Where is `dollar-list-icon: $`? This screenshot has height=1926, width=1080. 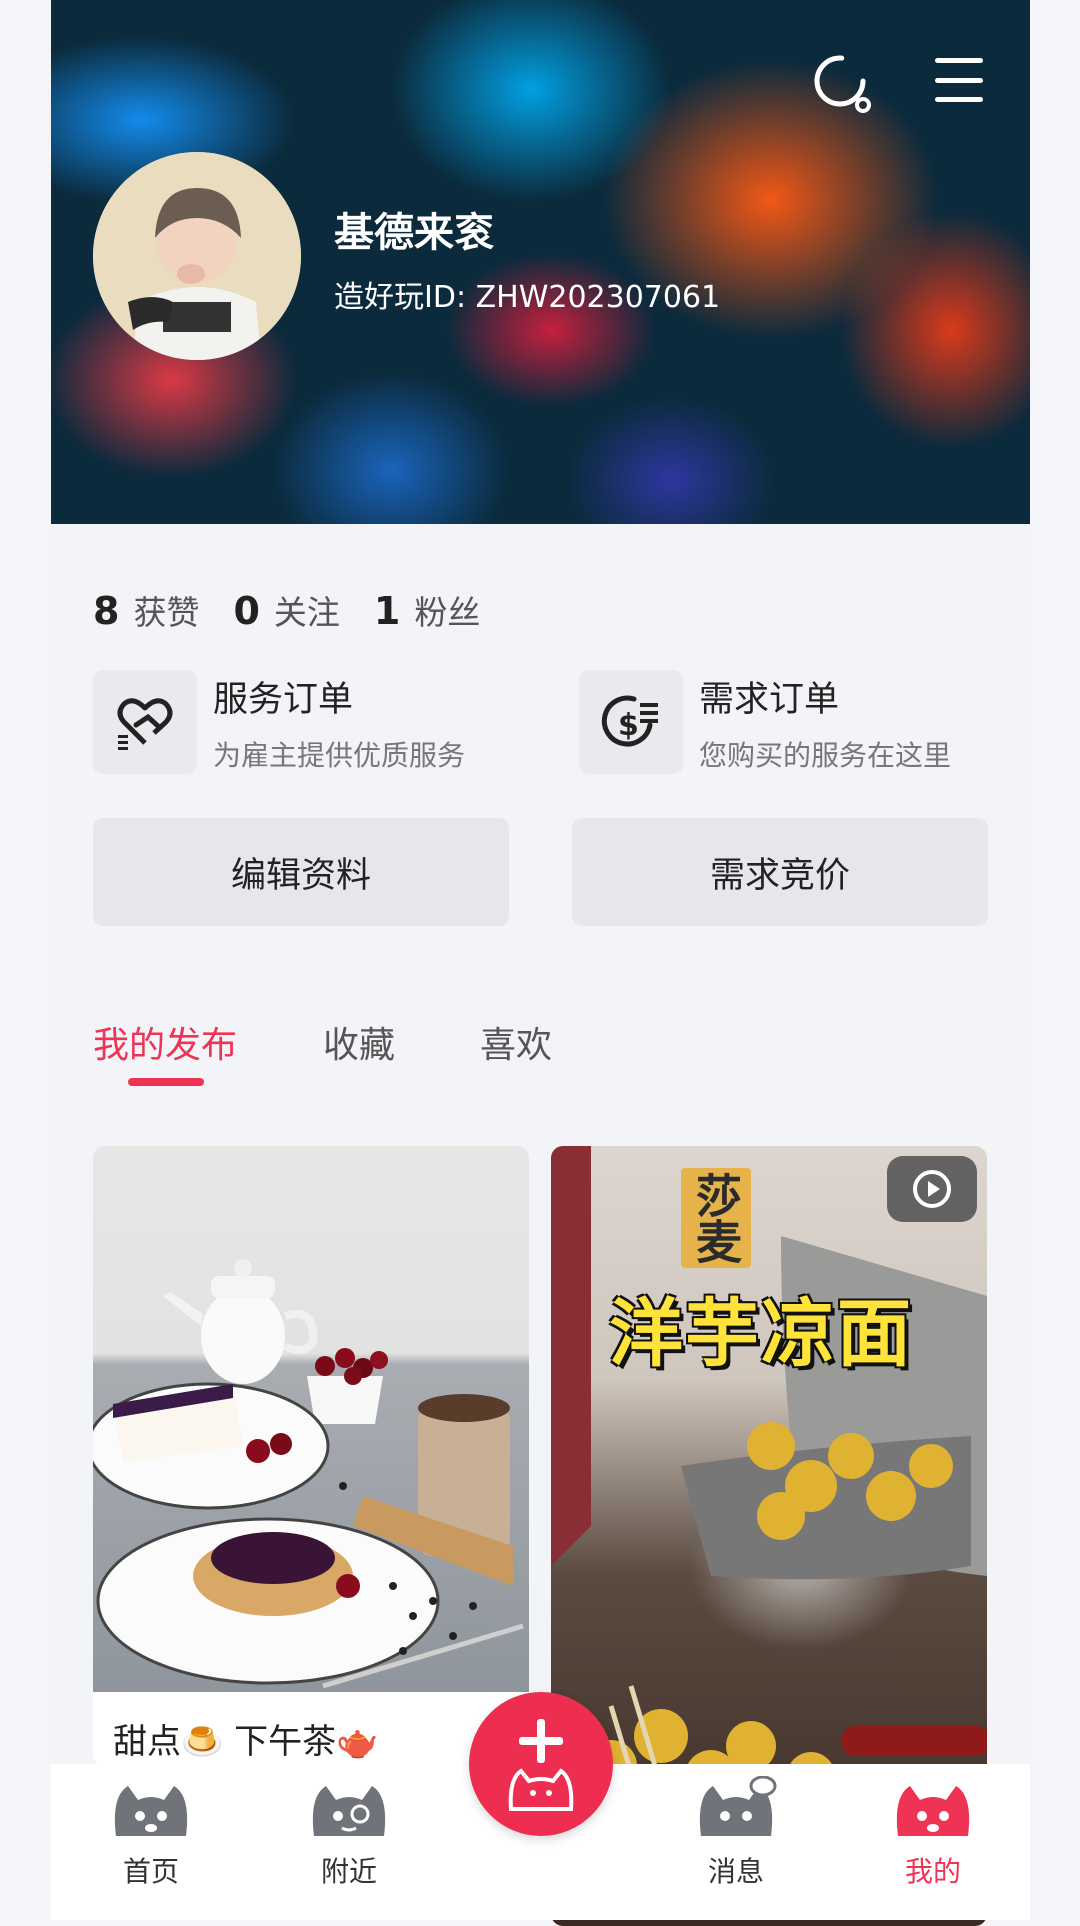
dollar-list-icon: $ is located at coordinates (631, 722).